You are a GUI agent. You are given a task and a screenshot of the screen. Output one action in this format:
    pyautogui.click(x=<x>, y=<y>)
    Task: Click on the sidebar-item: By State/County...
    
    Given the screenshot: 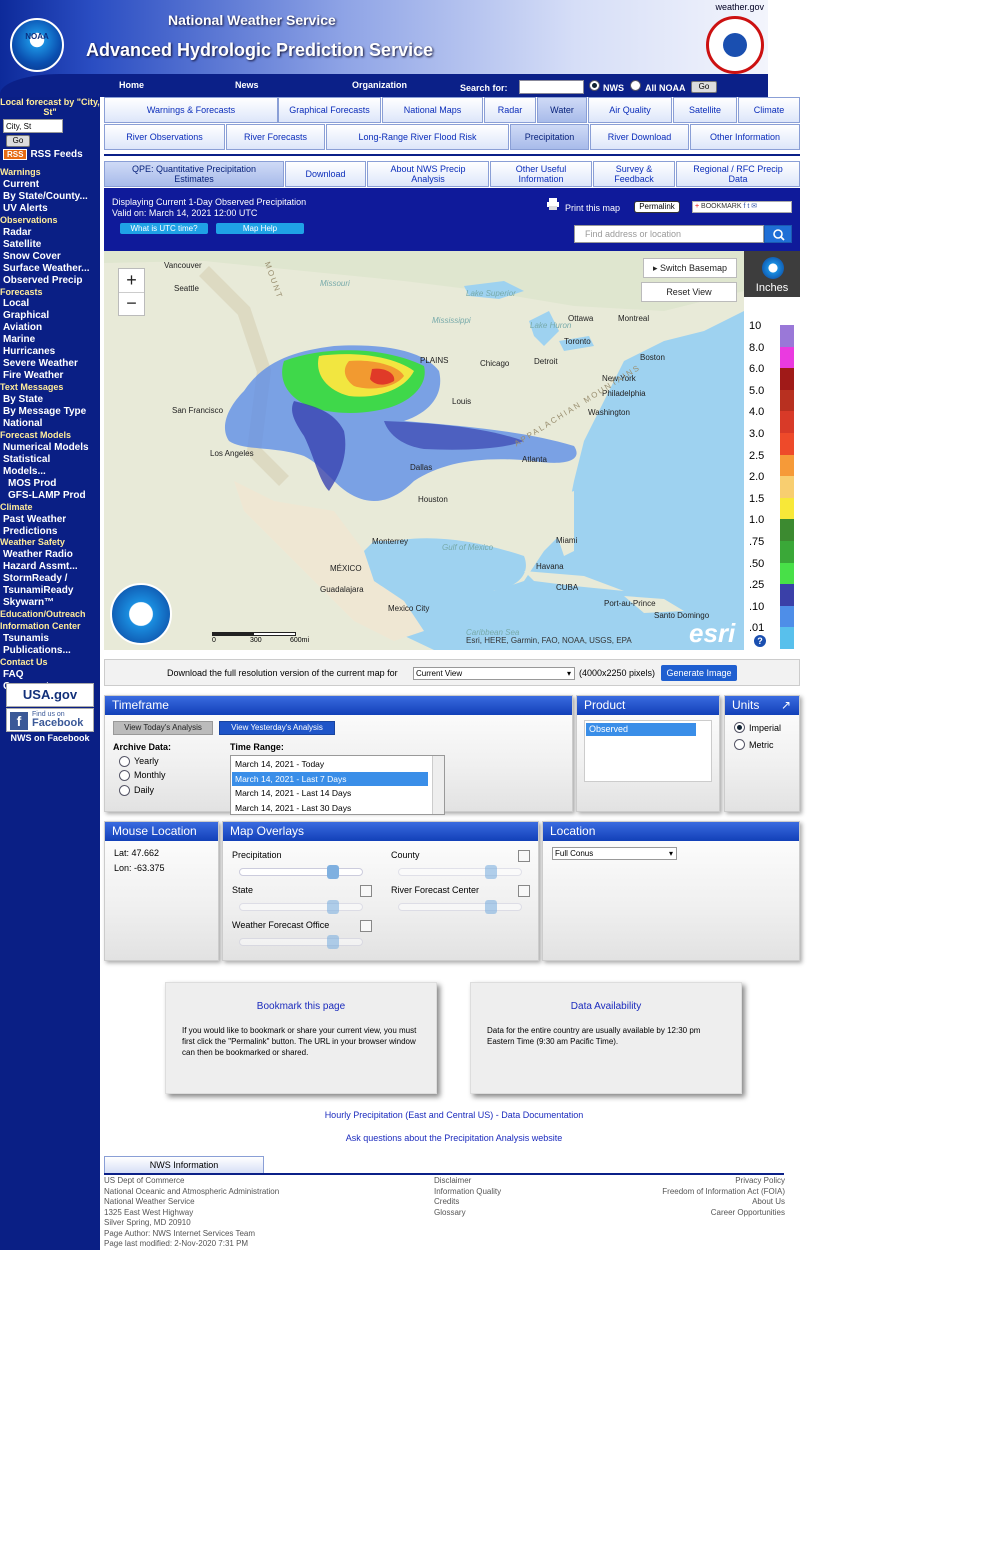 What is the action you would take?
    pyautogui.click(x=45, y=196)
    